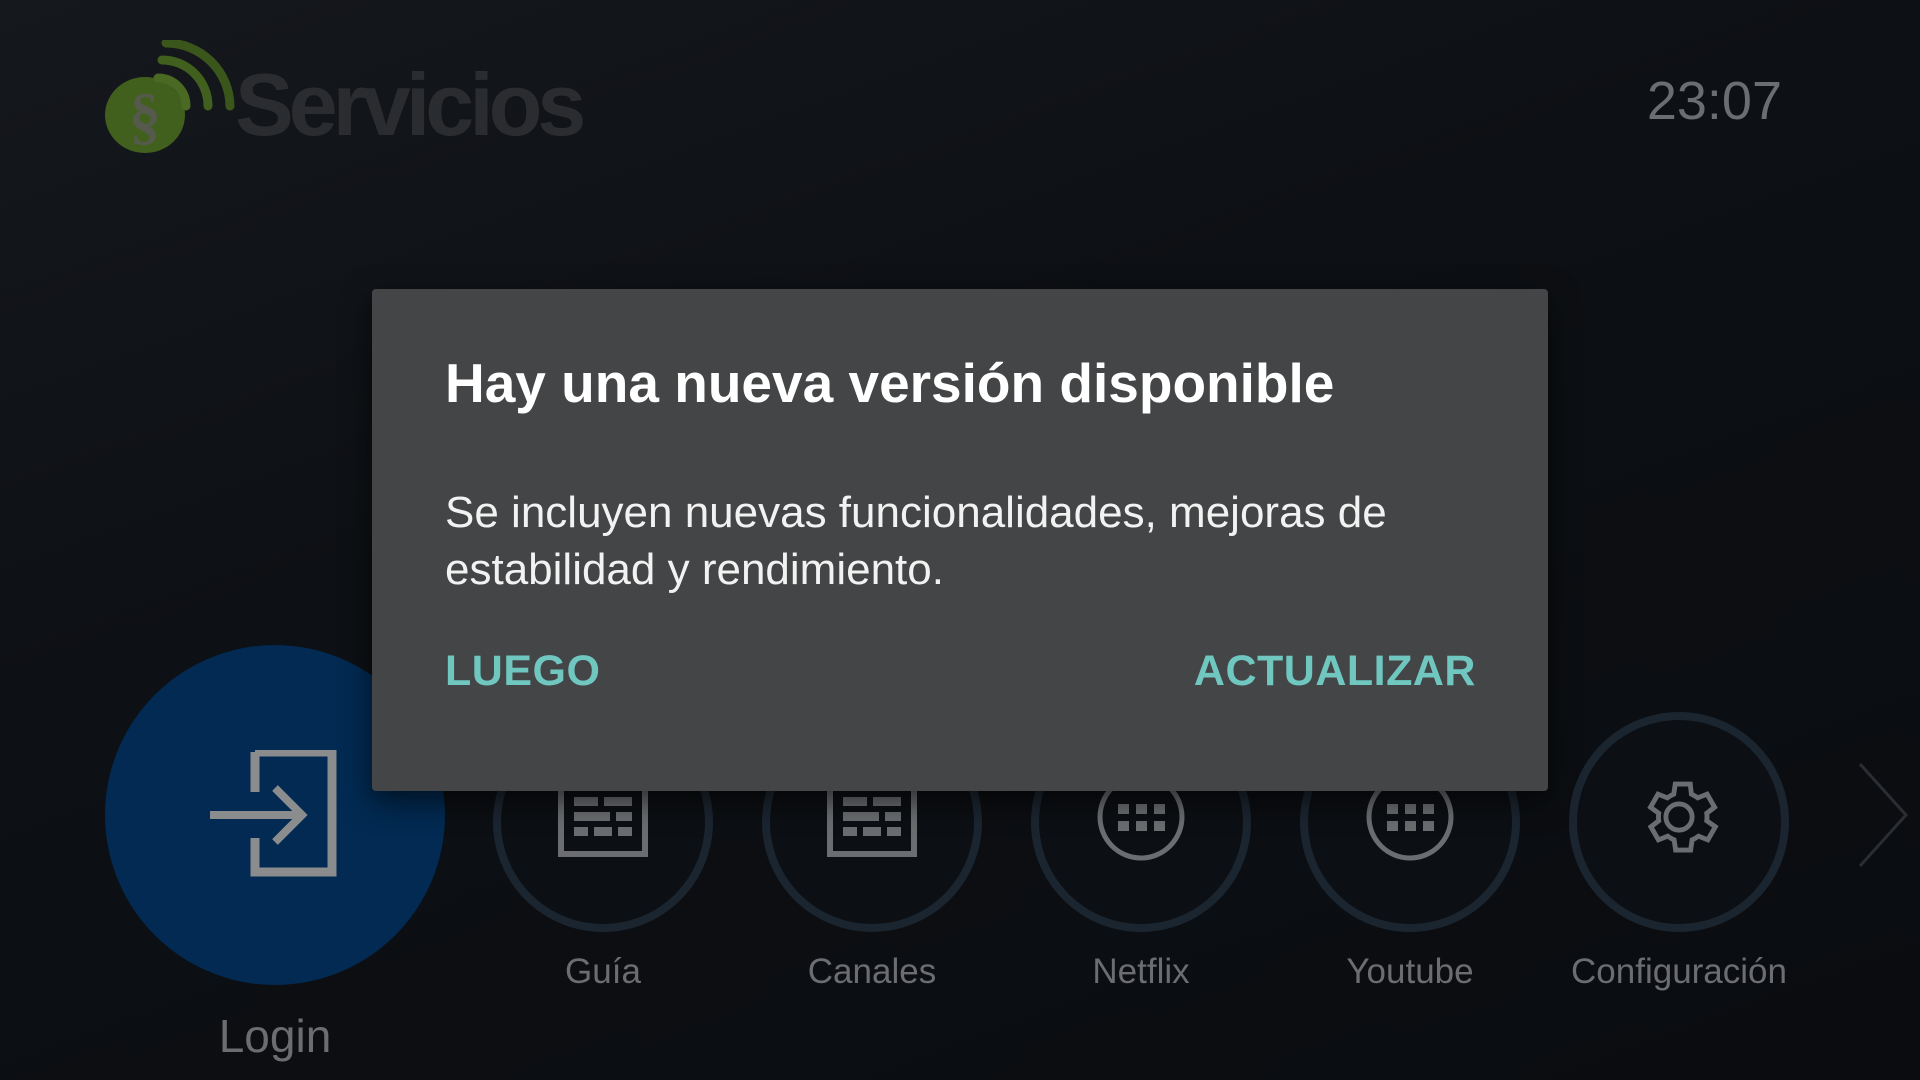 This screenshot has height=1080, width=1920. Describe the element at coordinates (1335, 671) in the screenshot. I see `update-button: ACTUALIZAR` at that location.